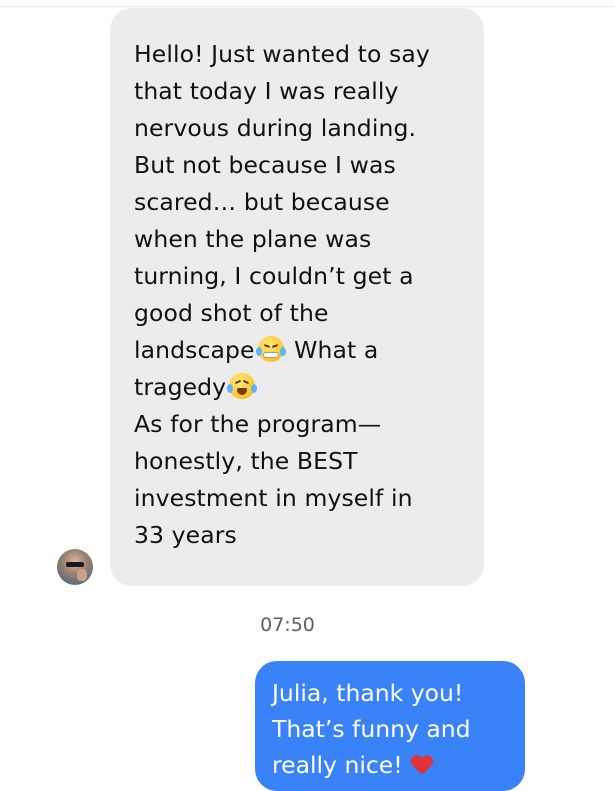  What do you see at coordinates (75, 564) in the screenshot?
I see `sunglasses-icon` at bounding box center [75, 564].